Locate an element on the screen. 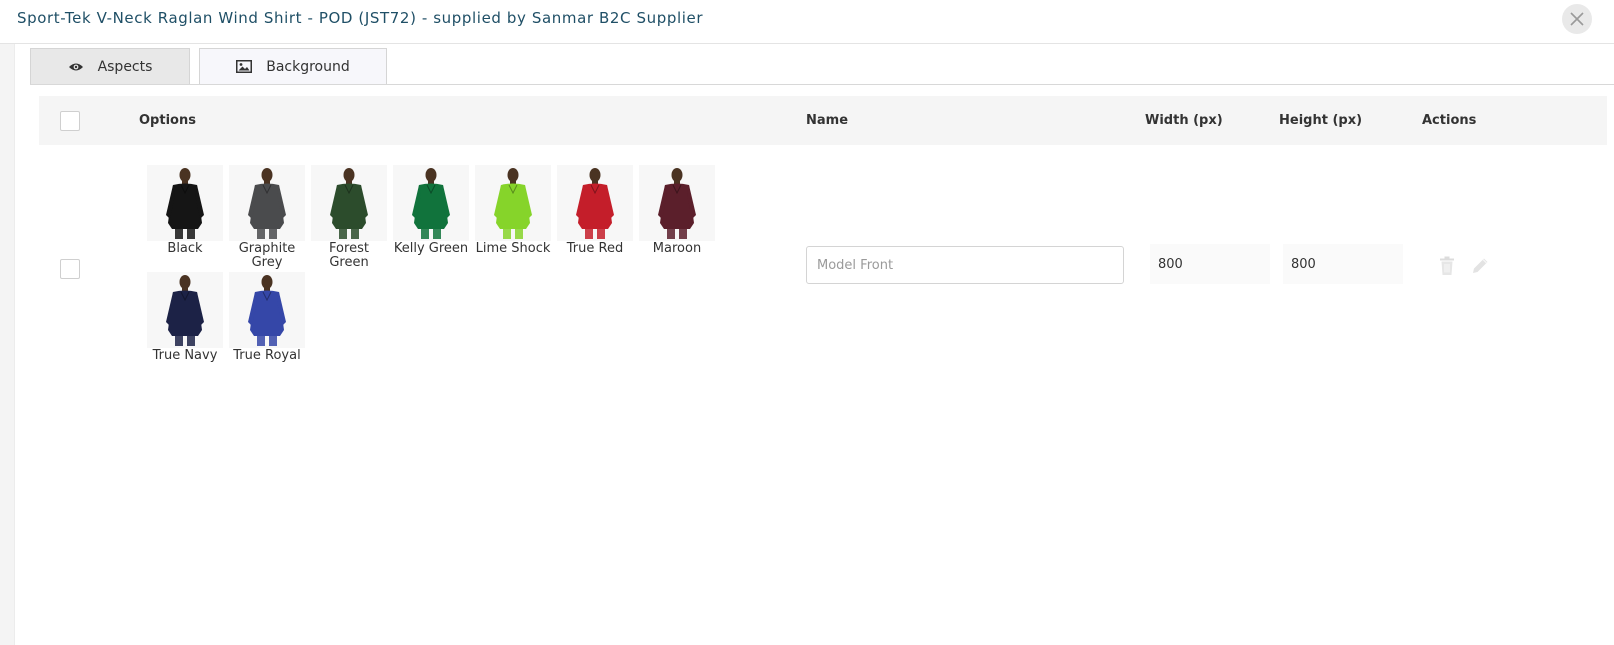  option-swatch-label: True Royal is located at coordinates (267, 355).